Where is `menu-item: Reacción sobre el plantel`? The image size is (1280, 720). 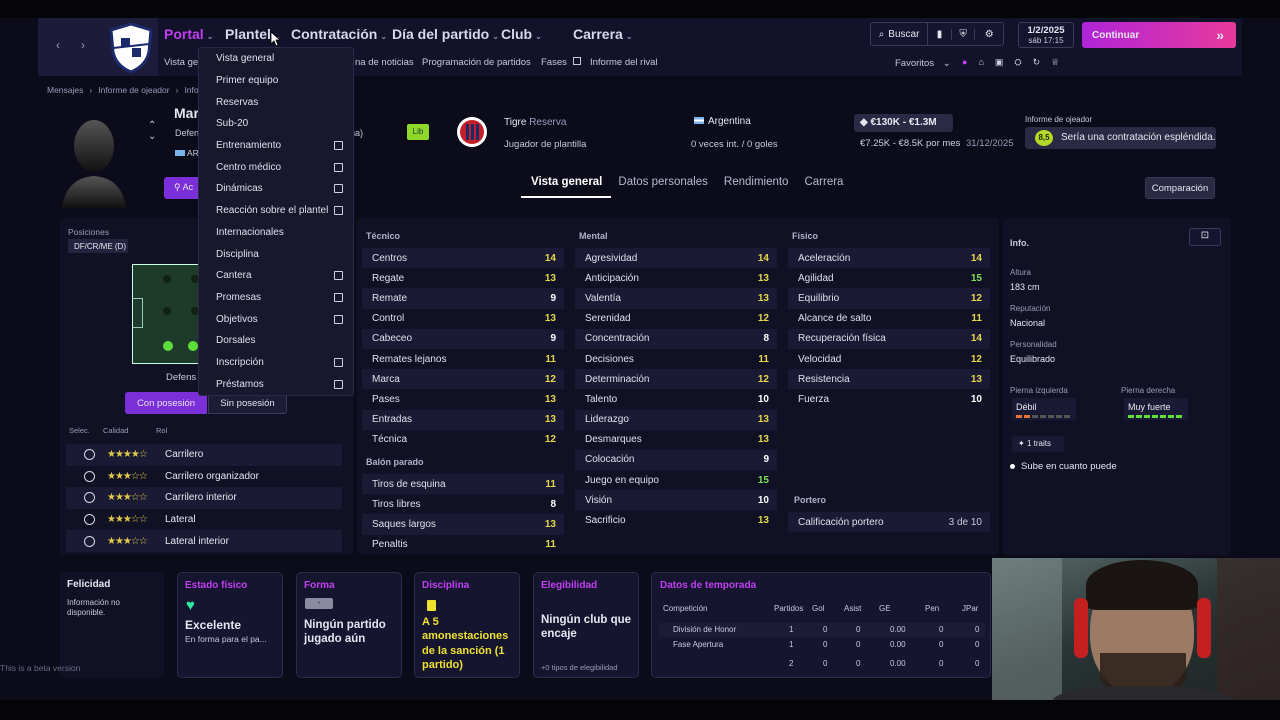 menu-item: Reacción sobre el plantel is located at coordinates (276, 211).